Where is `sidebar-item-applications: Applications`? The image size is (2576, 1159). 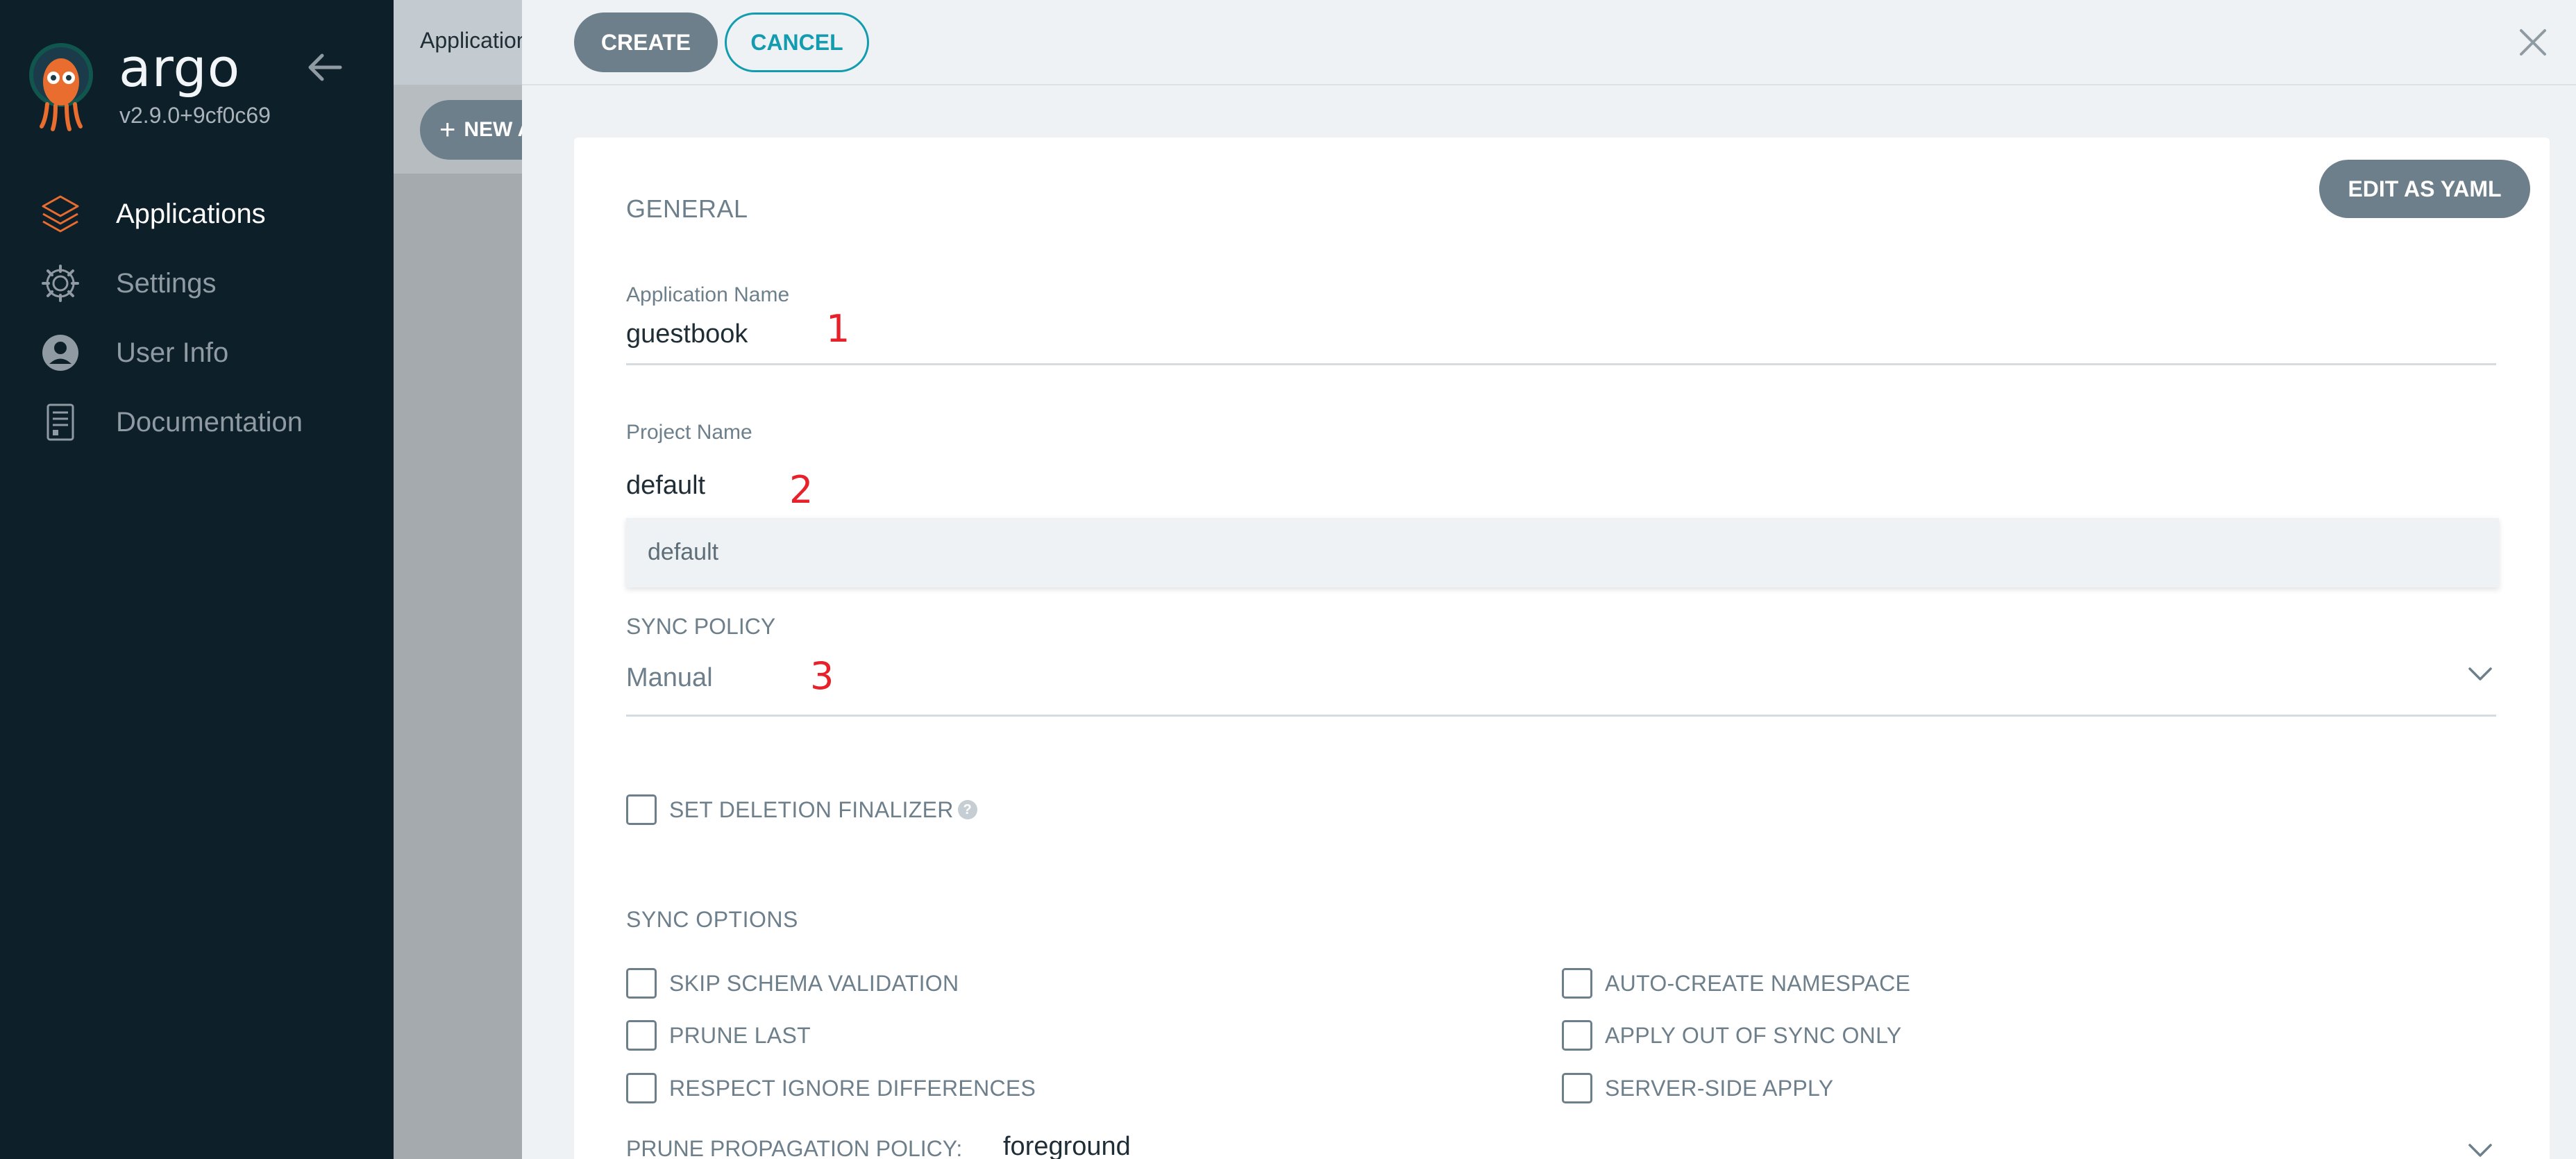
sidebar-item-applications: Applications is located at coordinates (197, 214).